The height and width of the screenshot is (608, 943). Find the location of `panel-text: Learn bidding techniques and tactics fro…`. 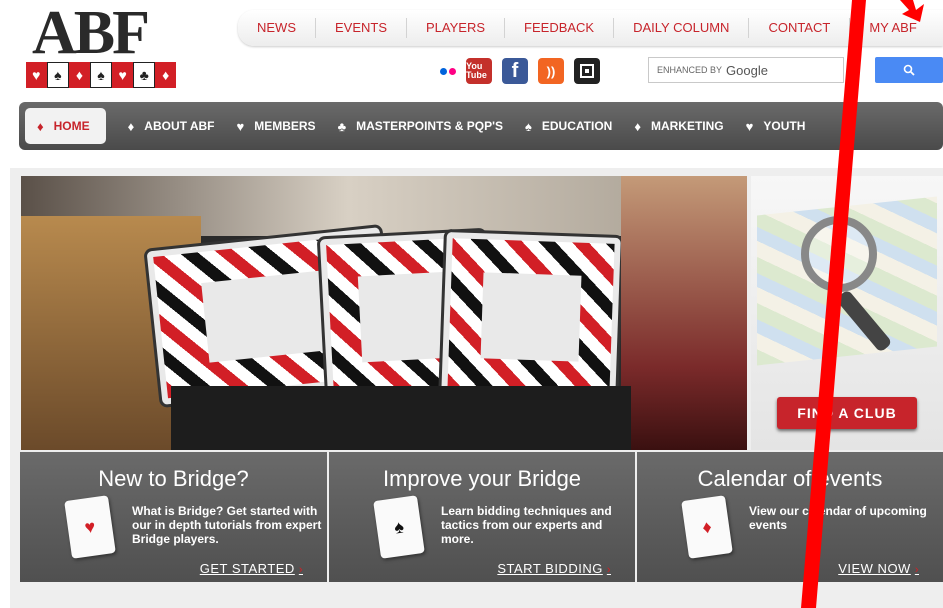

panel-text: Learn bidding techniques and tactics fro… is located at coordinates (526, 525).